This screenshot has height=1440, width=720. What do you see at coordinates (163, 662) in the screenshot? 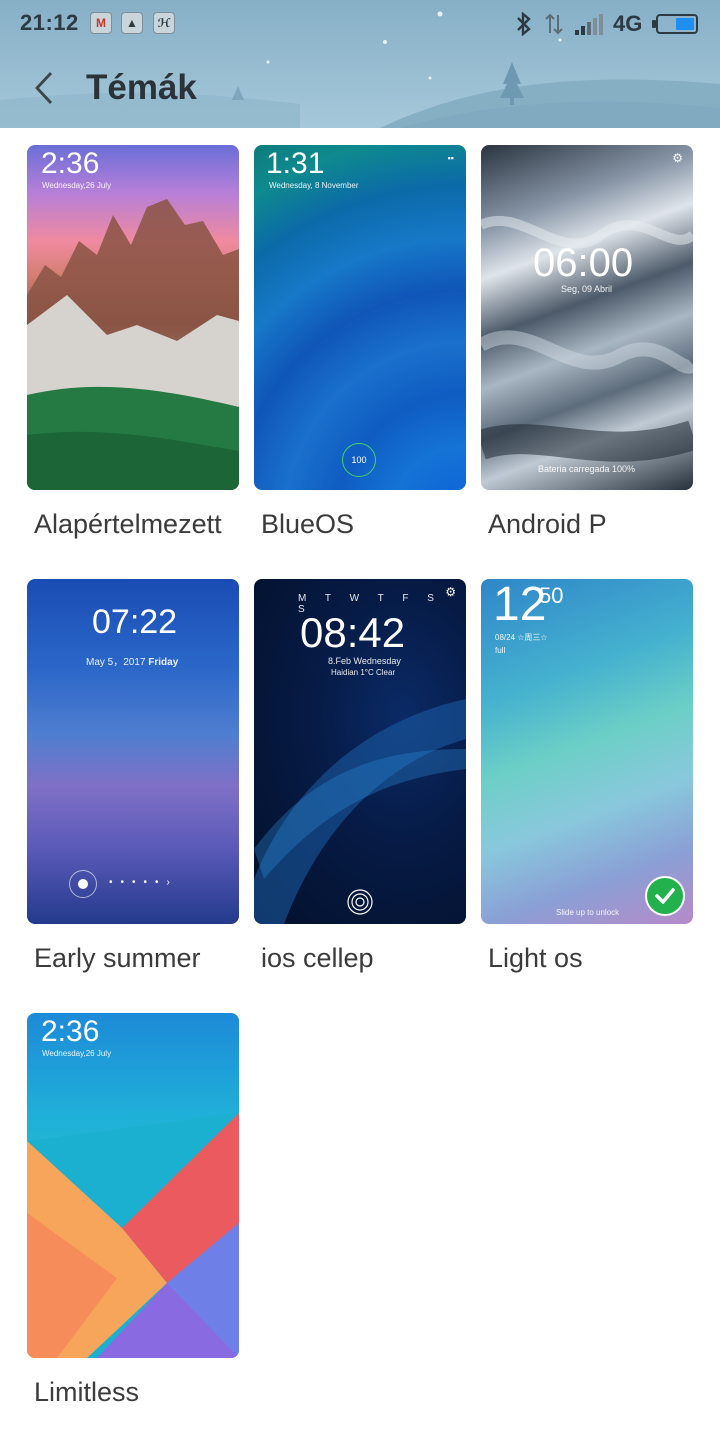
I see `thumb-weekday: Friday` at bounding box center [163, 662].